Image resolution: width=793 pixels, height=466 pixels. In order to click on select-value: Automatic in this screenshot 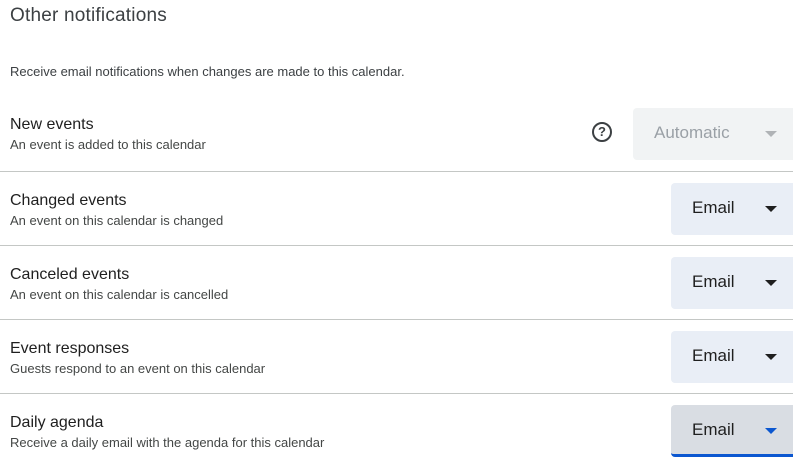, I will do `click(692, 132)`.